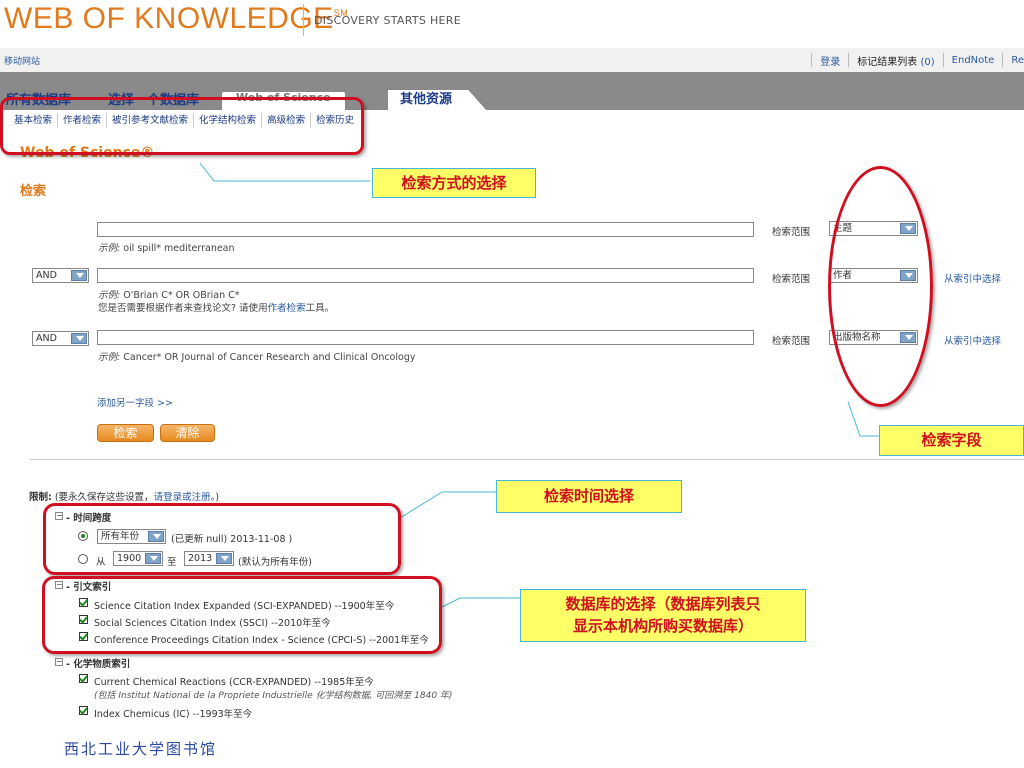 The width and height of the screenshot is (1024, 768). Describe the element at coordinates (222, 539) in the screenshot. I see `annotation-box-timespan` at that location.